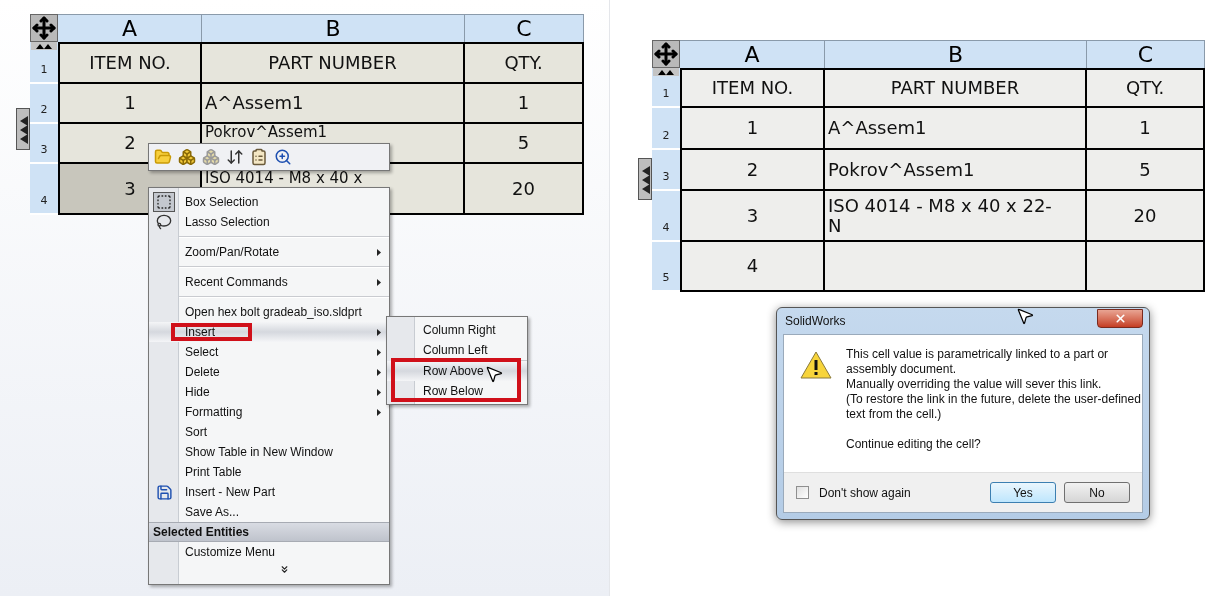 This screenshot has height=596, width=1223. What do you see at coordinates (269, 472) in the screenshot?
I see `menu-item: Print Table` at bounding box center [269, 472].